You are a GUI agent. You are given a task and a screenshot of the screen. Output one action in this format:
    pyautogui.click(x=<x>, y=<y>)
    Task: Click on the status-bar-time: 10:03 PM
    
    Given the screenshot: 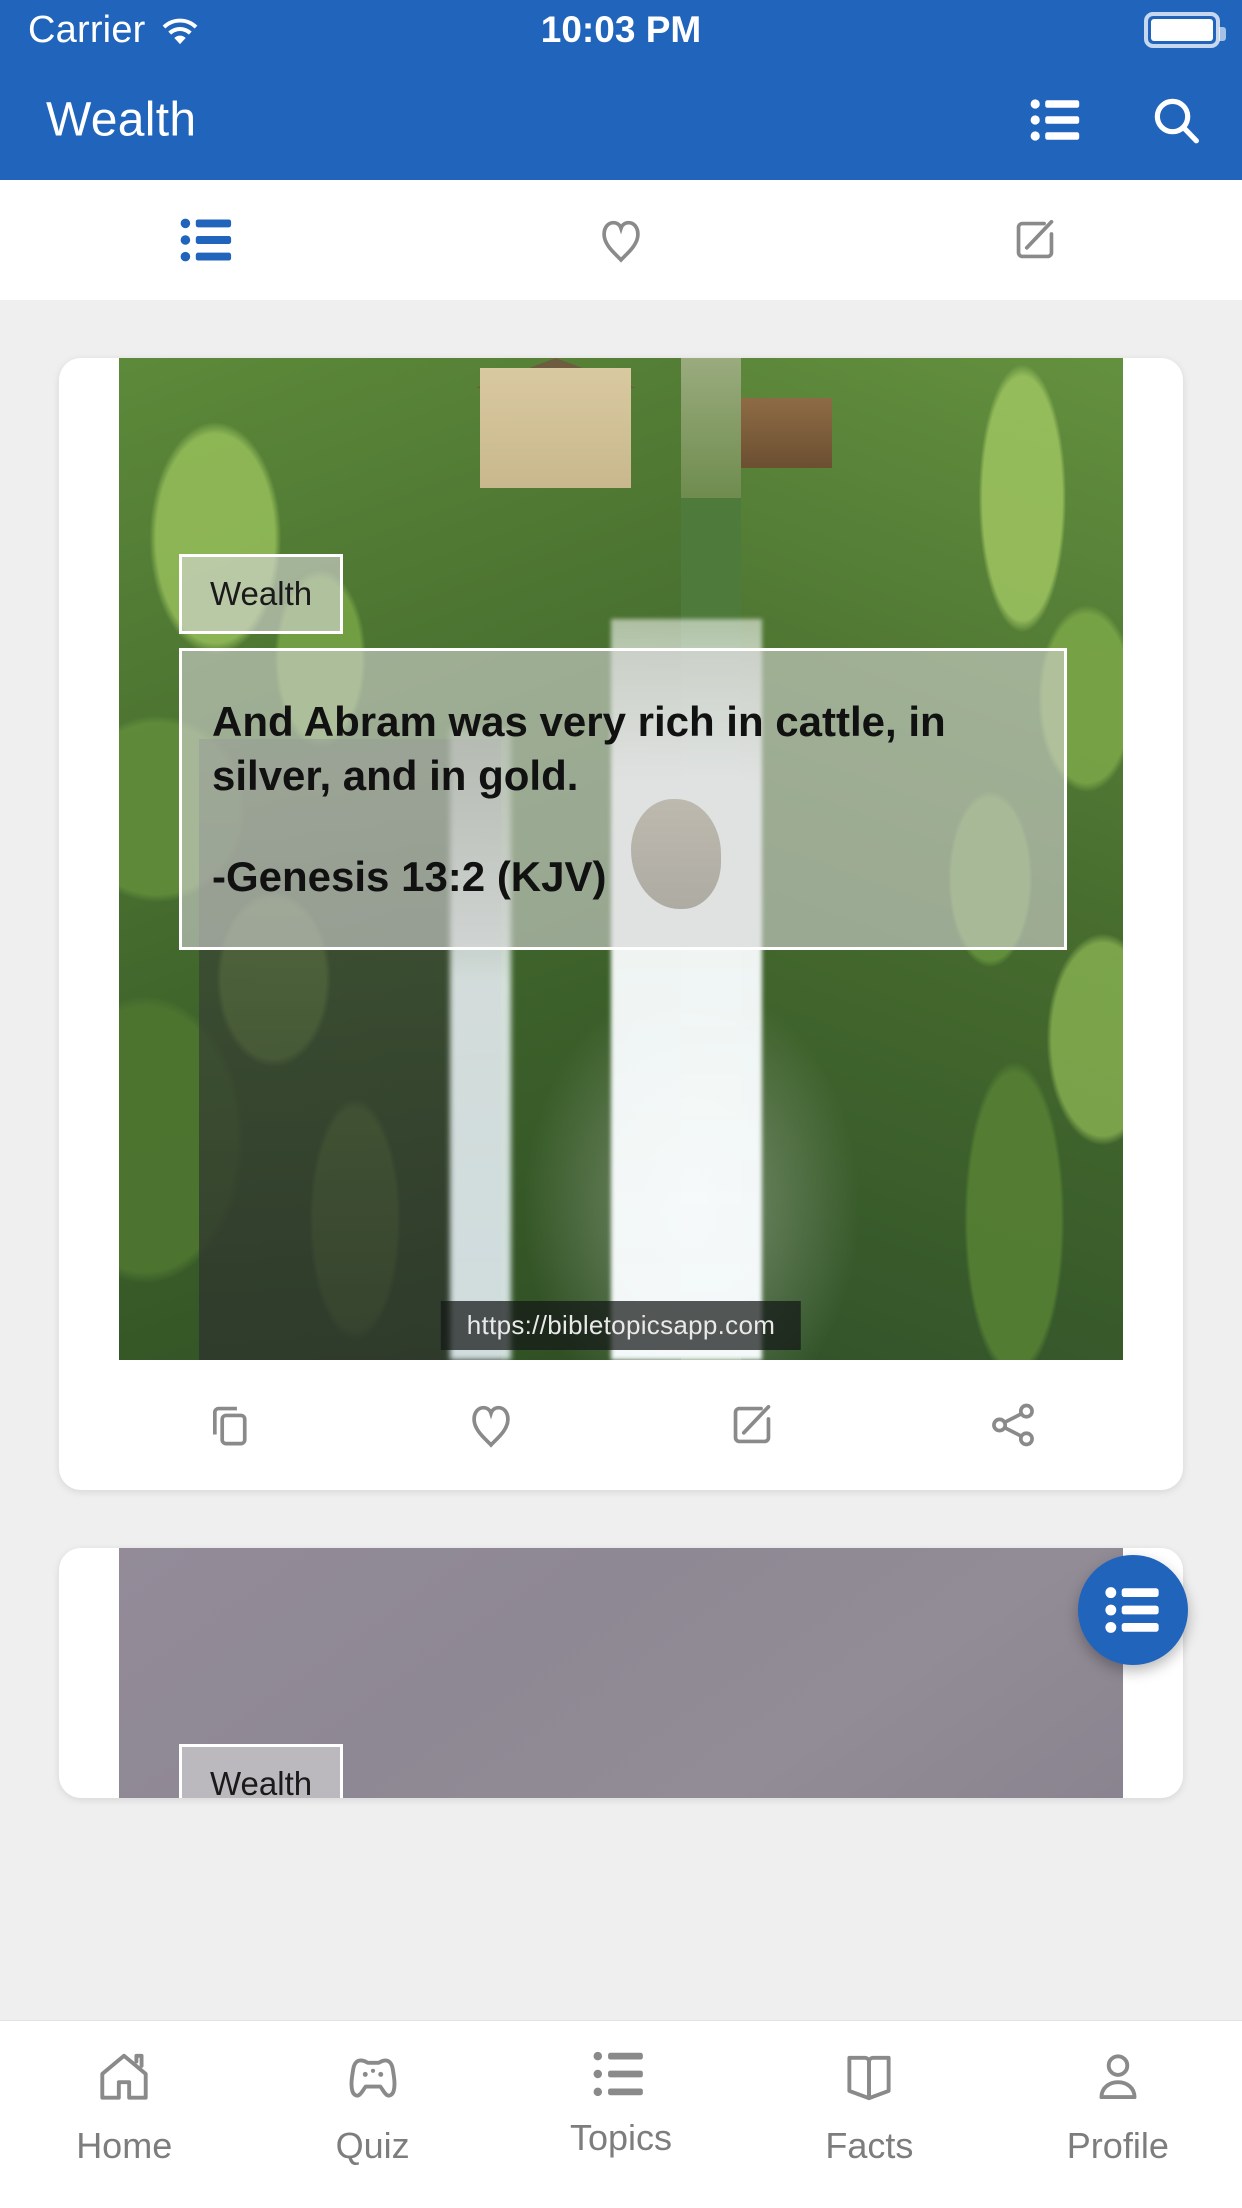 What is the action you would take?
    pyautogui.click(x=621, y=29)
    